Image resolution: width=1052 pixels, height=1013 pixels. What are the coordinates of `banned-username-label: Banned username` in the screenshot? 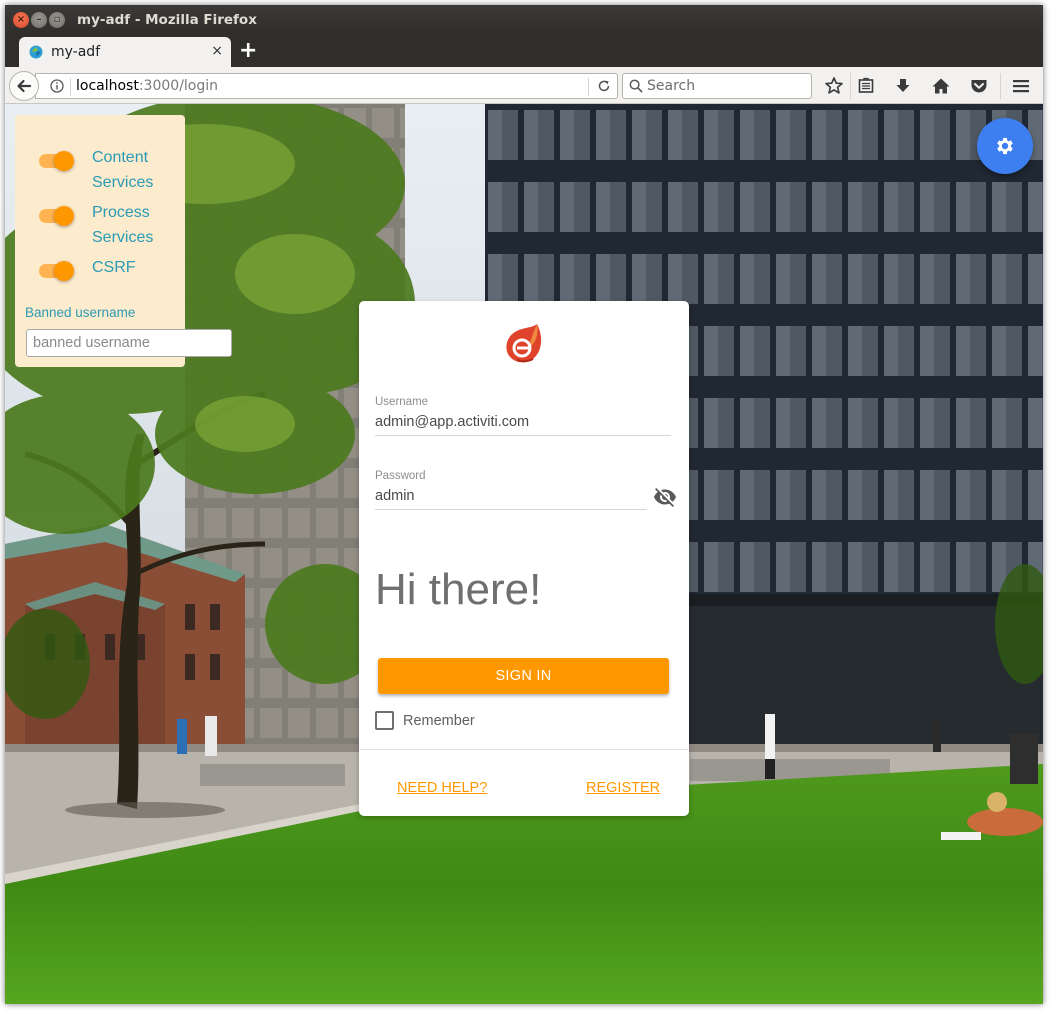 It's located at (80, 312).